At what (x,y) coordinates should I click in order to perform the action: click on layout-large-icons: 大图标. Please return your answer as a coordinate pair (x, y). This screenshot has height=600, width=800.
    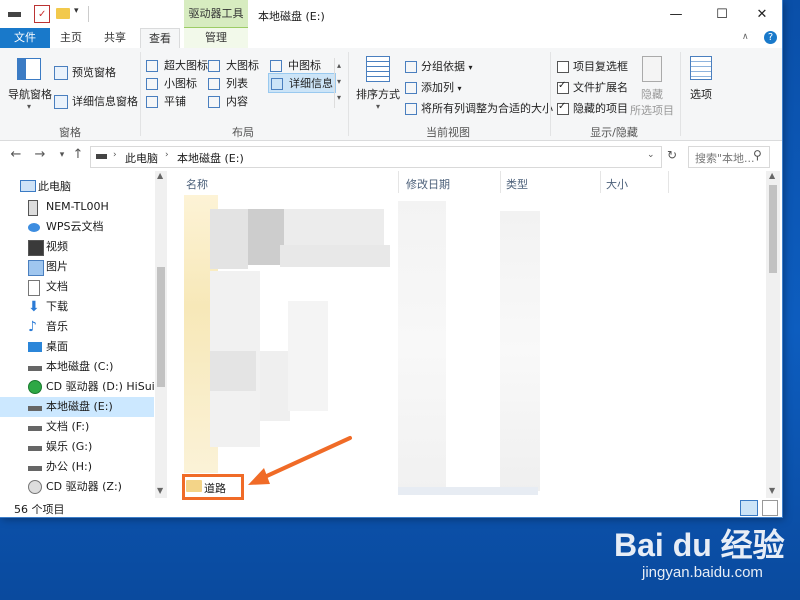
    Looking at the image, I should click on (233, 65).